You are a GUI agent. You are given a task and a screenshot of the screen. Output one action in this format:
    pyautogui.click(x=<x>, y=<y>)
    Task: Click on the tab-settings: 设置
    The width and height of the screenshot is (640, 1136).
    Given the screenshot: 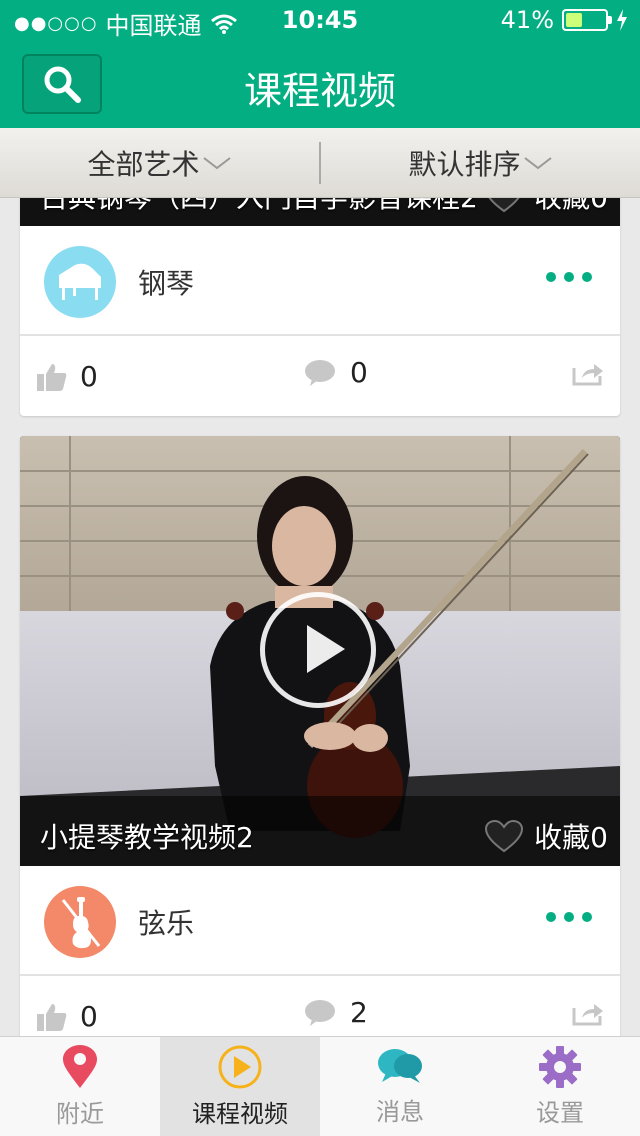 What is the action you would take?
    pyautogui.click(x=560, y=1086)
    